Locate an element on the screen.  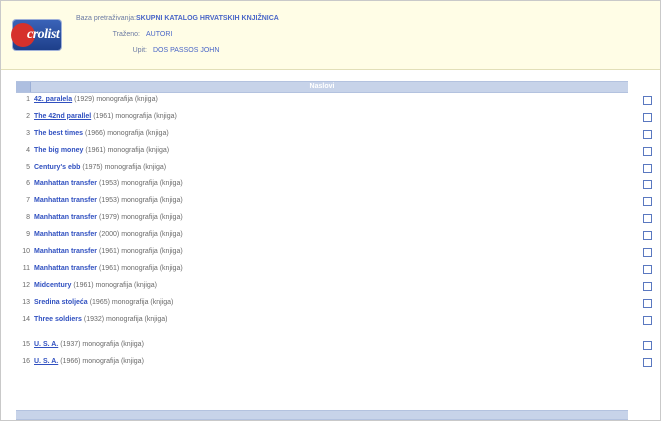
item-number: 9 is located at coordinates (28, 235).